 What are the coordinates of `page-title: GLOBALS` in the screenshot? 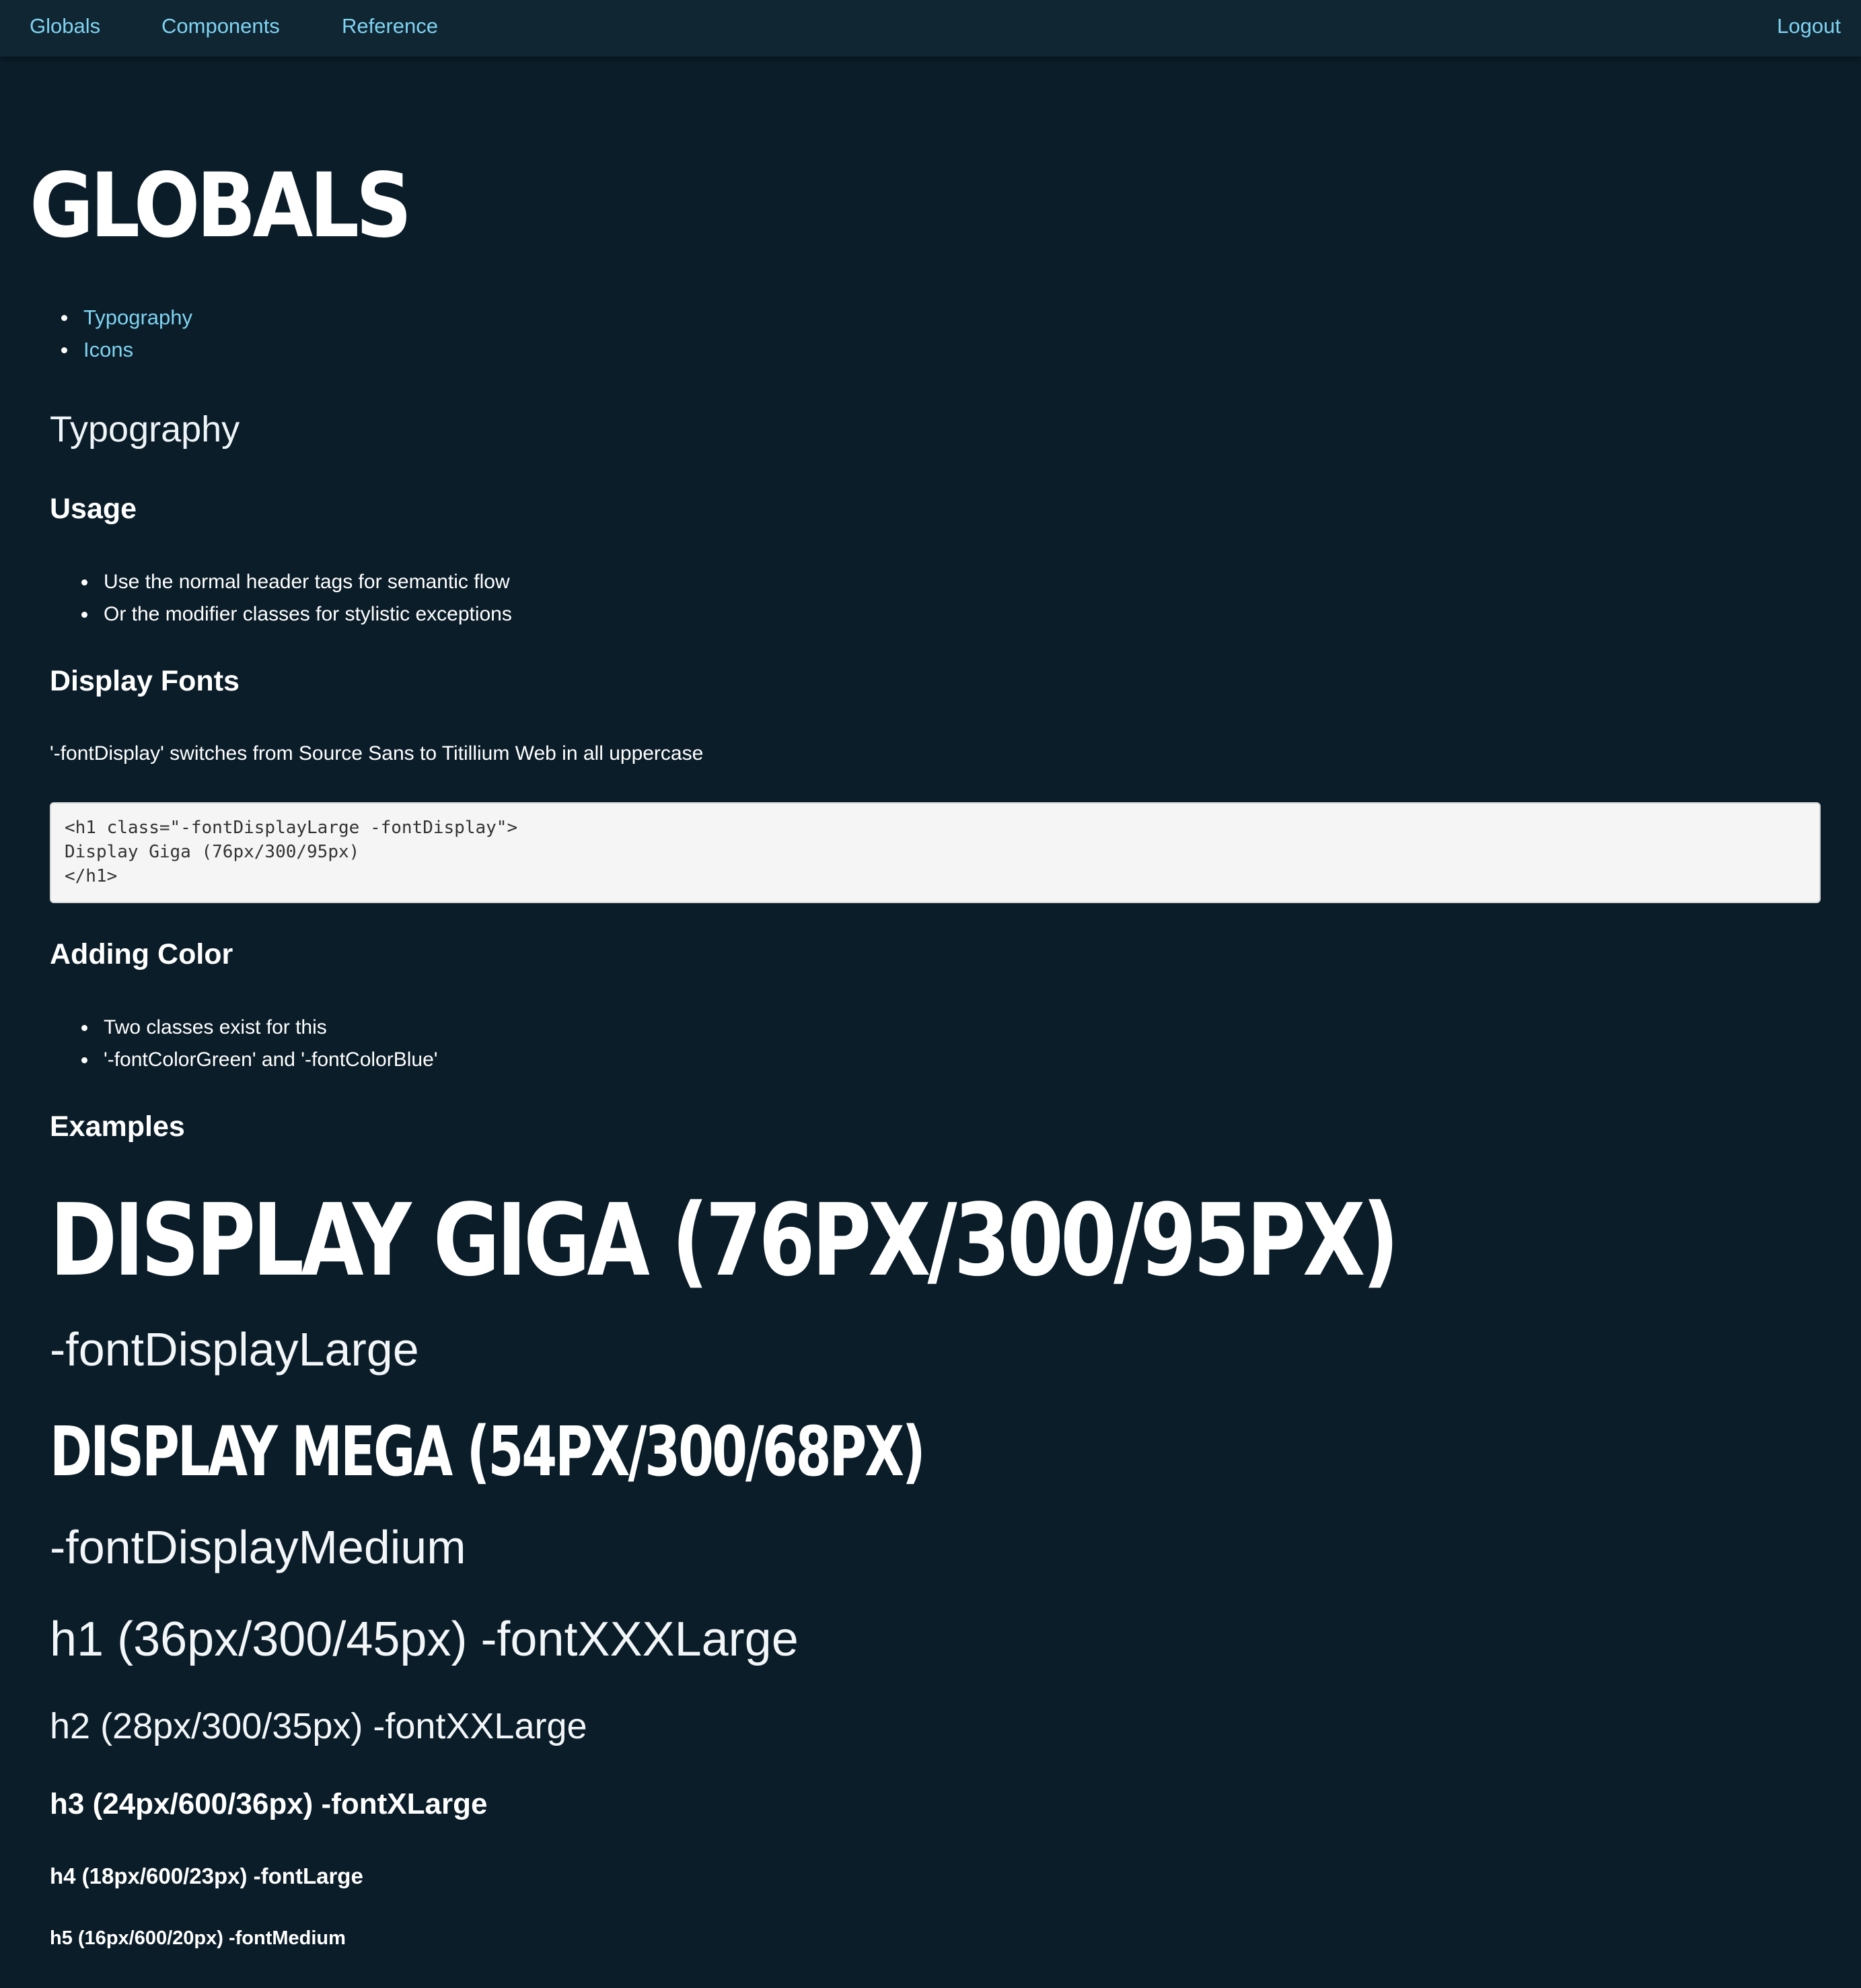 It's located at (221, 206).